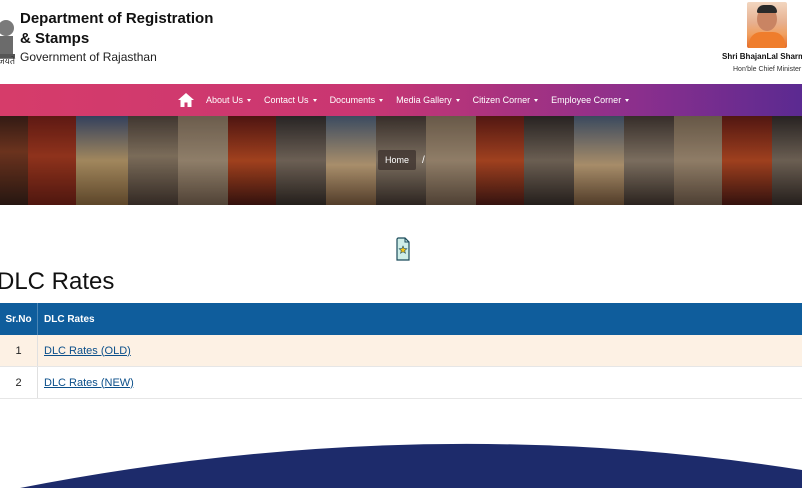 This screenshot has height=488, width=802. I want to click on nav-about-us: About Us, so click(229, 100).